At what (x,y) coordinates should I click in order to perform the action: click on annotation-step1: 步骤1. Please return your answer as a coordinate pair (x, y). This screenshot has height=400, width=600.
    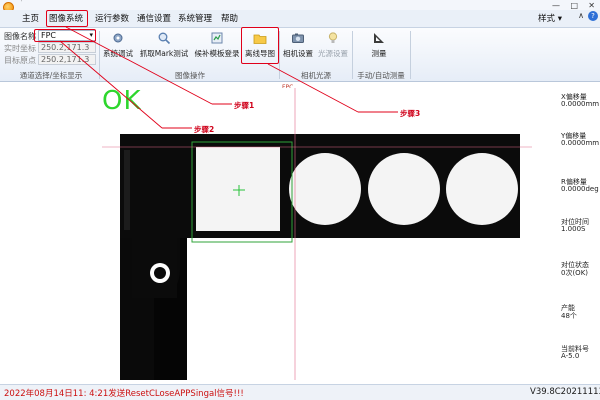
    Looking at the image, I should click on (244, 105).